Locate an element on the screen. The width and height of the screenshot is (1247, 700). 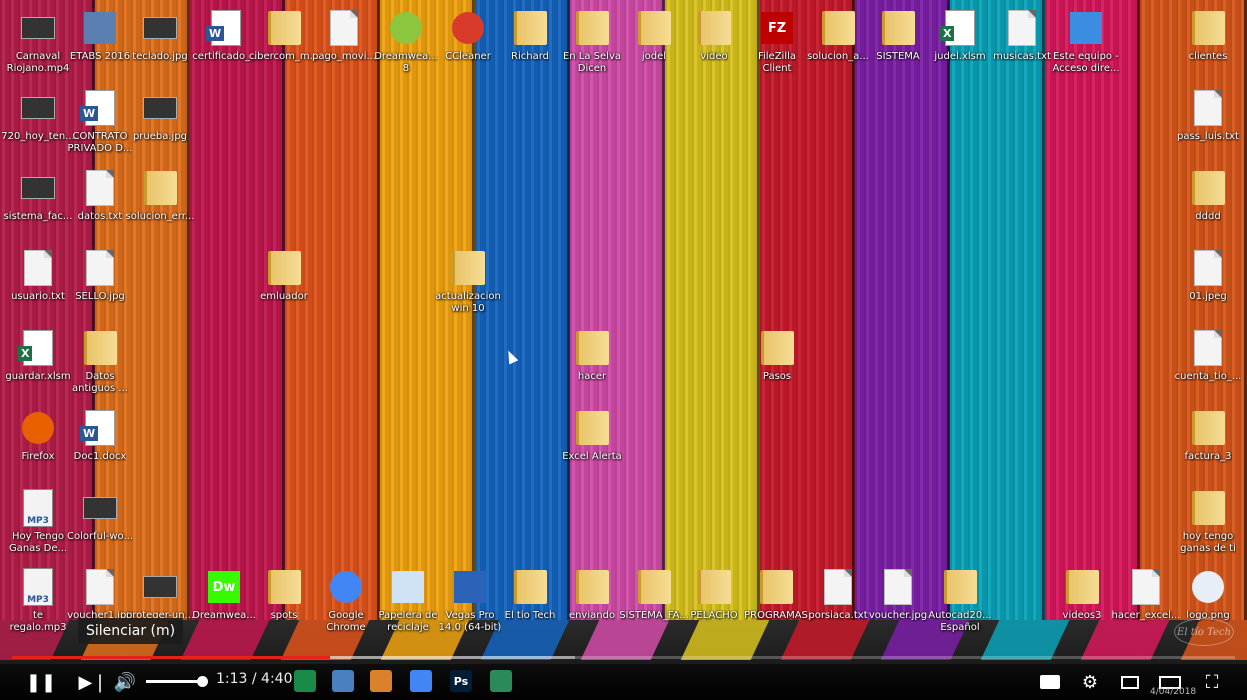
desktop-icon: Excel Alerta is located at coordinates (592, 435).